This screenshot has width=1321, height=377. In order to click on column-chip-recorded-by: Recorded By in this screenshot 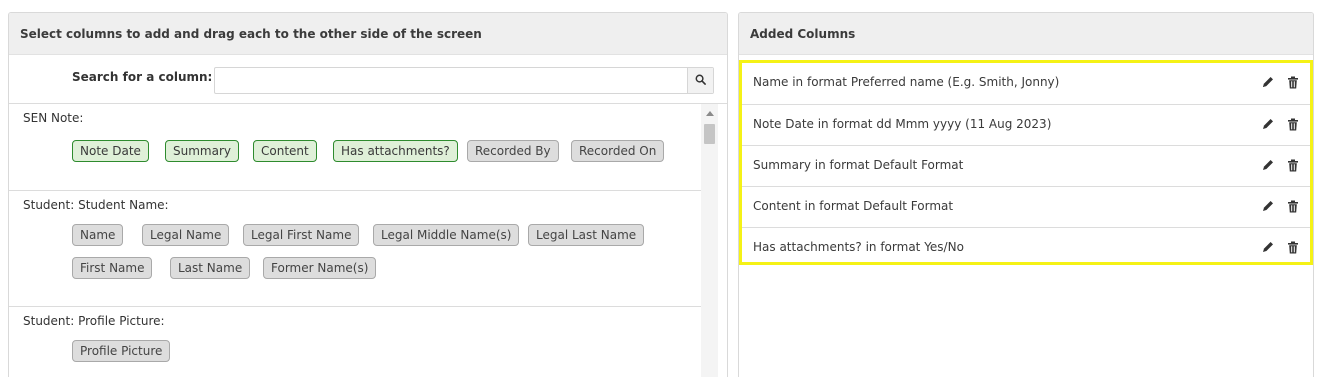, I will do `click(513, 151)`.